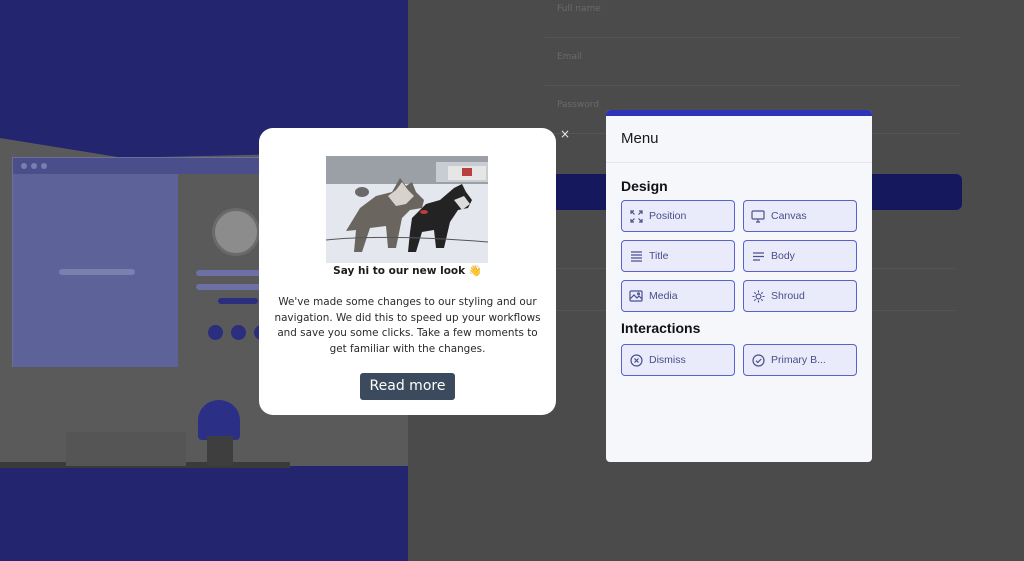  What do you see at coordinates (636, 360) in the screenshot?
I see `close-circle-icon` at bounding box center [636, 360].